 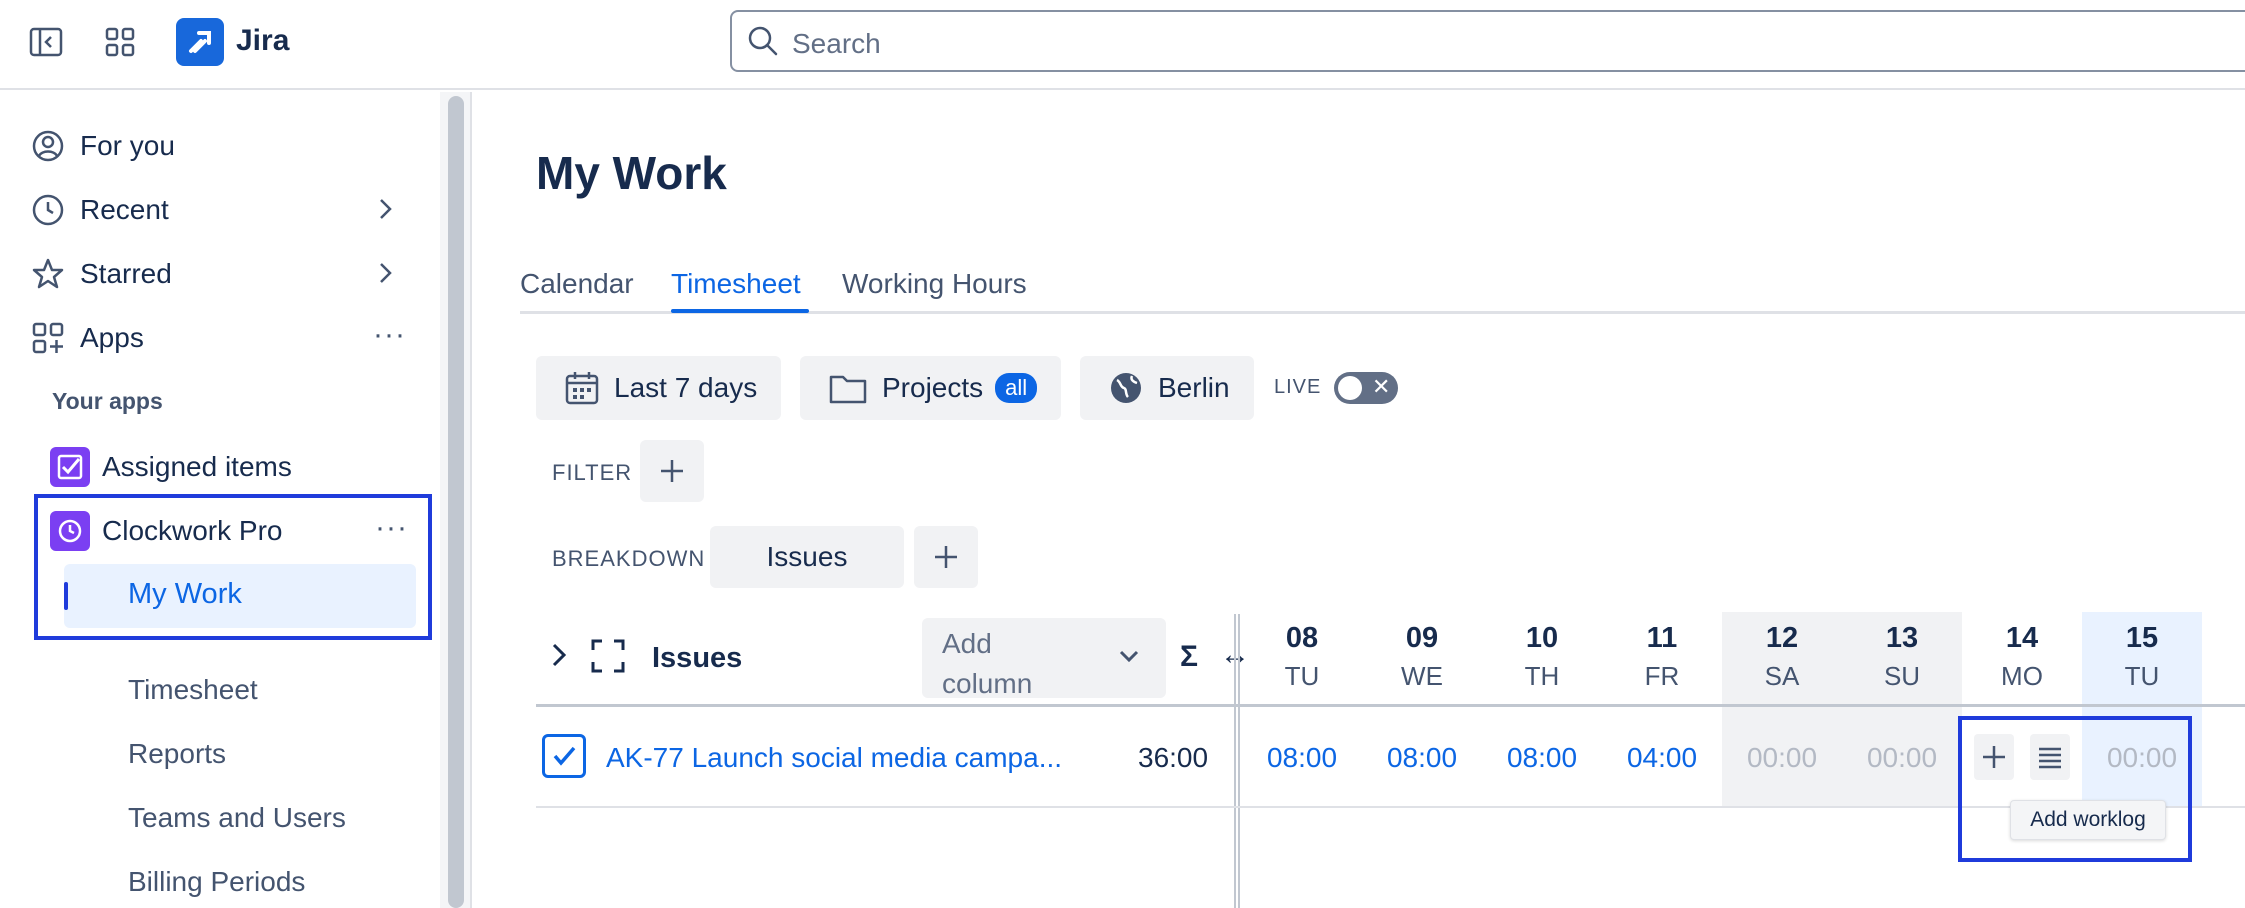 What do you see at coordinates (1487, 41) in the screenshot?
I see `search-input: Search` at bounding box center [1487, 41].